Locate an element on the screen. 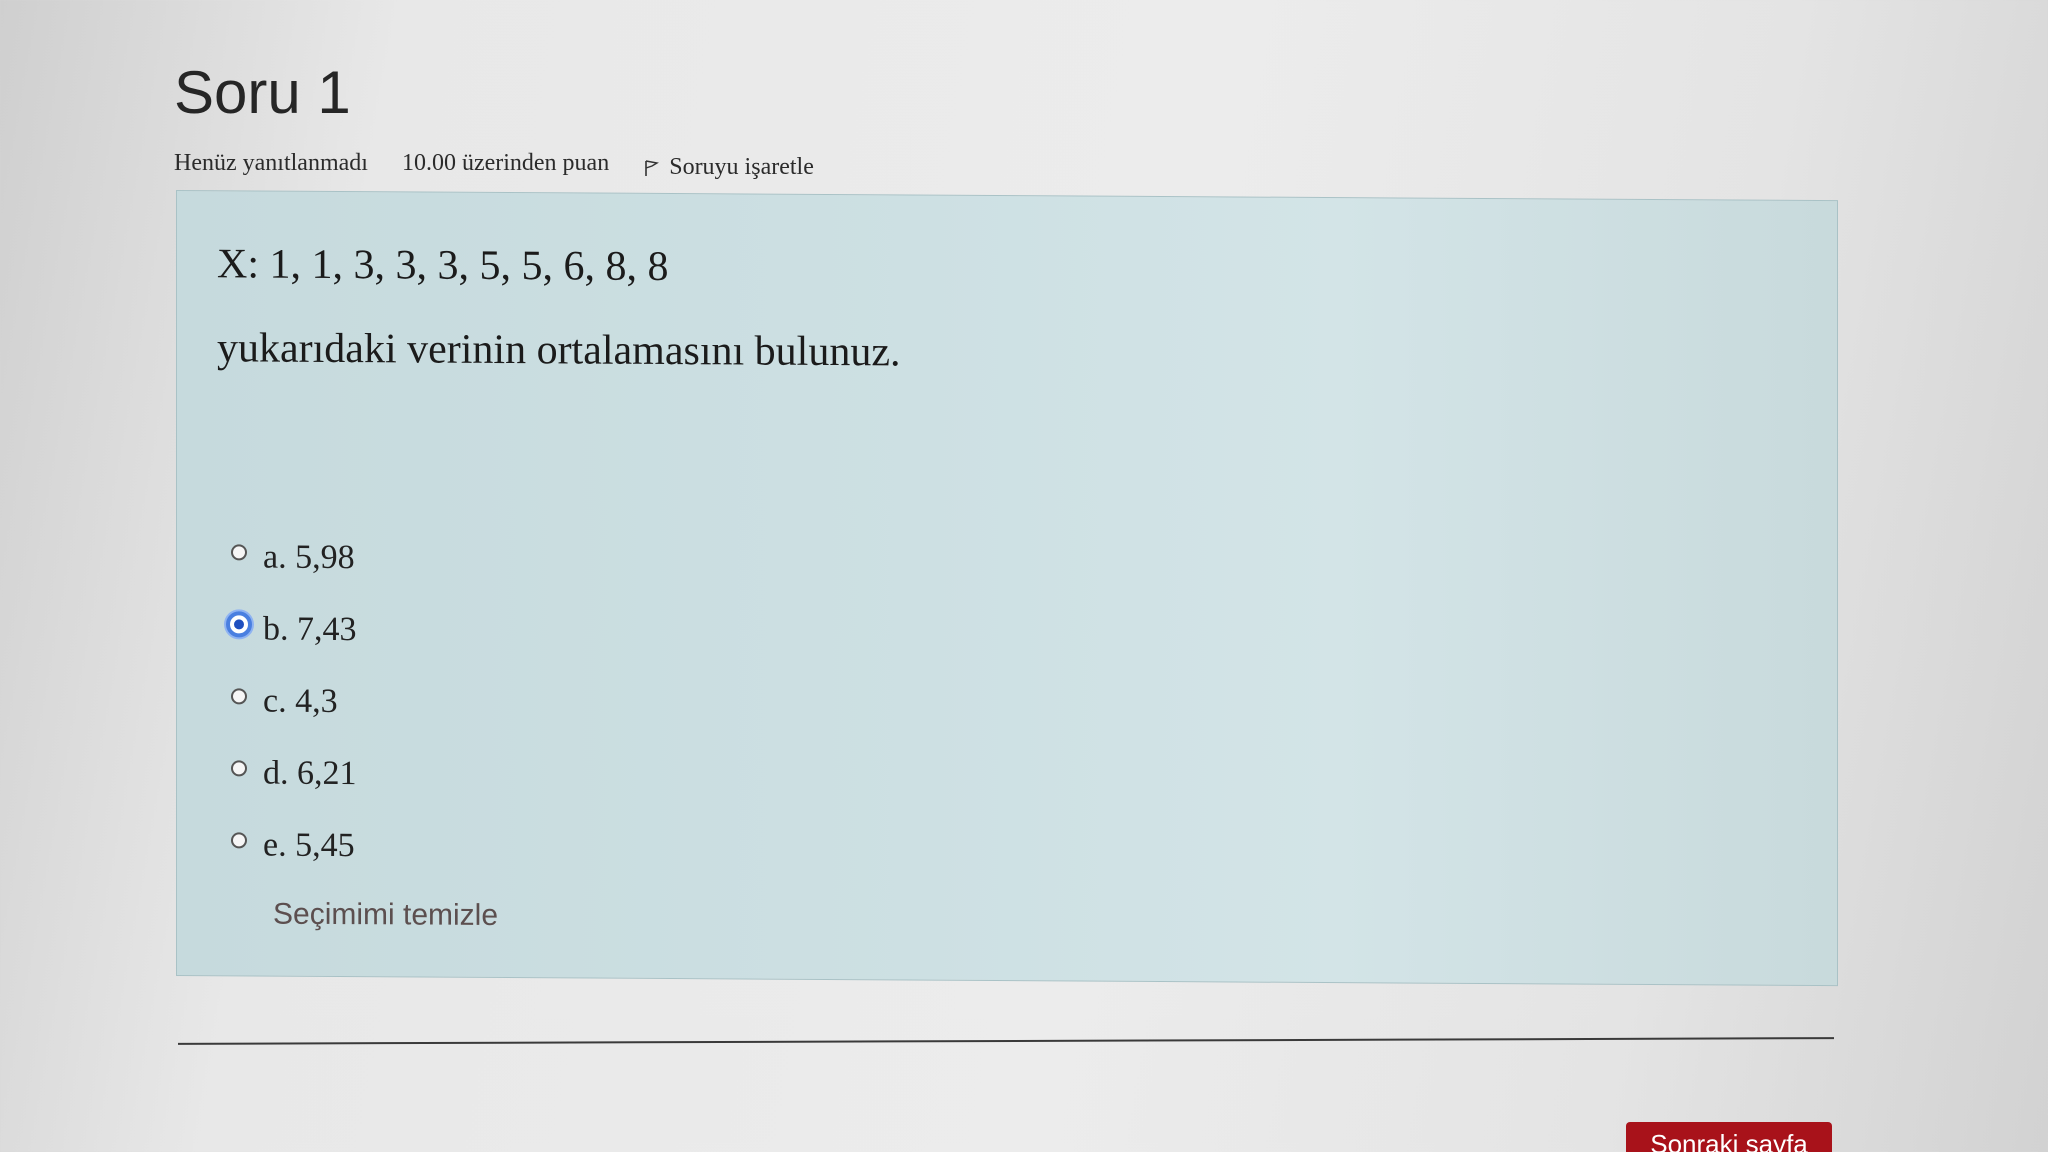  answer-option-b: b. 7,43 is located at coordinates (291, 629).